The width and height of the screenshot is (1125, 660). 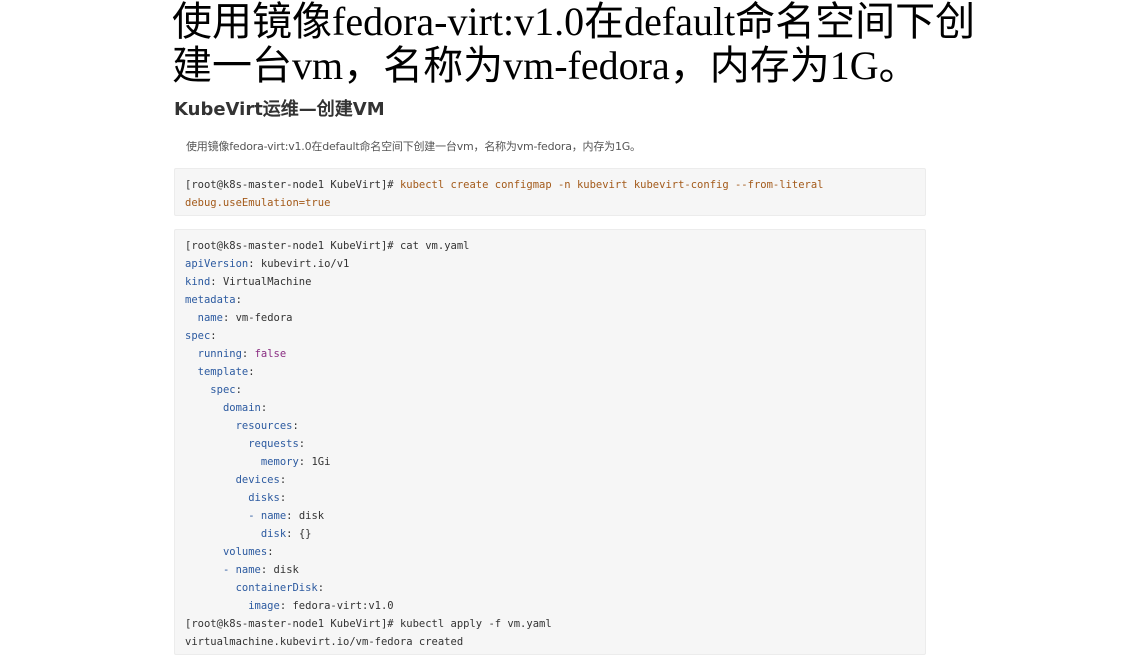 I want to click on yaml-key: volumes, so click(x=245, y=552).